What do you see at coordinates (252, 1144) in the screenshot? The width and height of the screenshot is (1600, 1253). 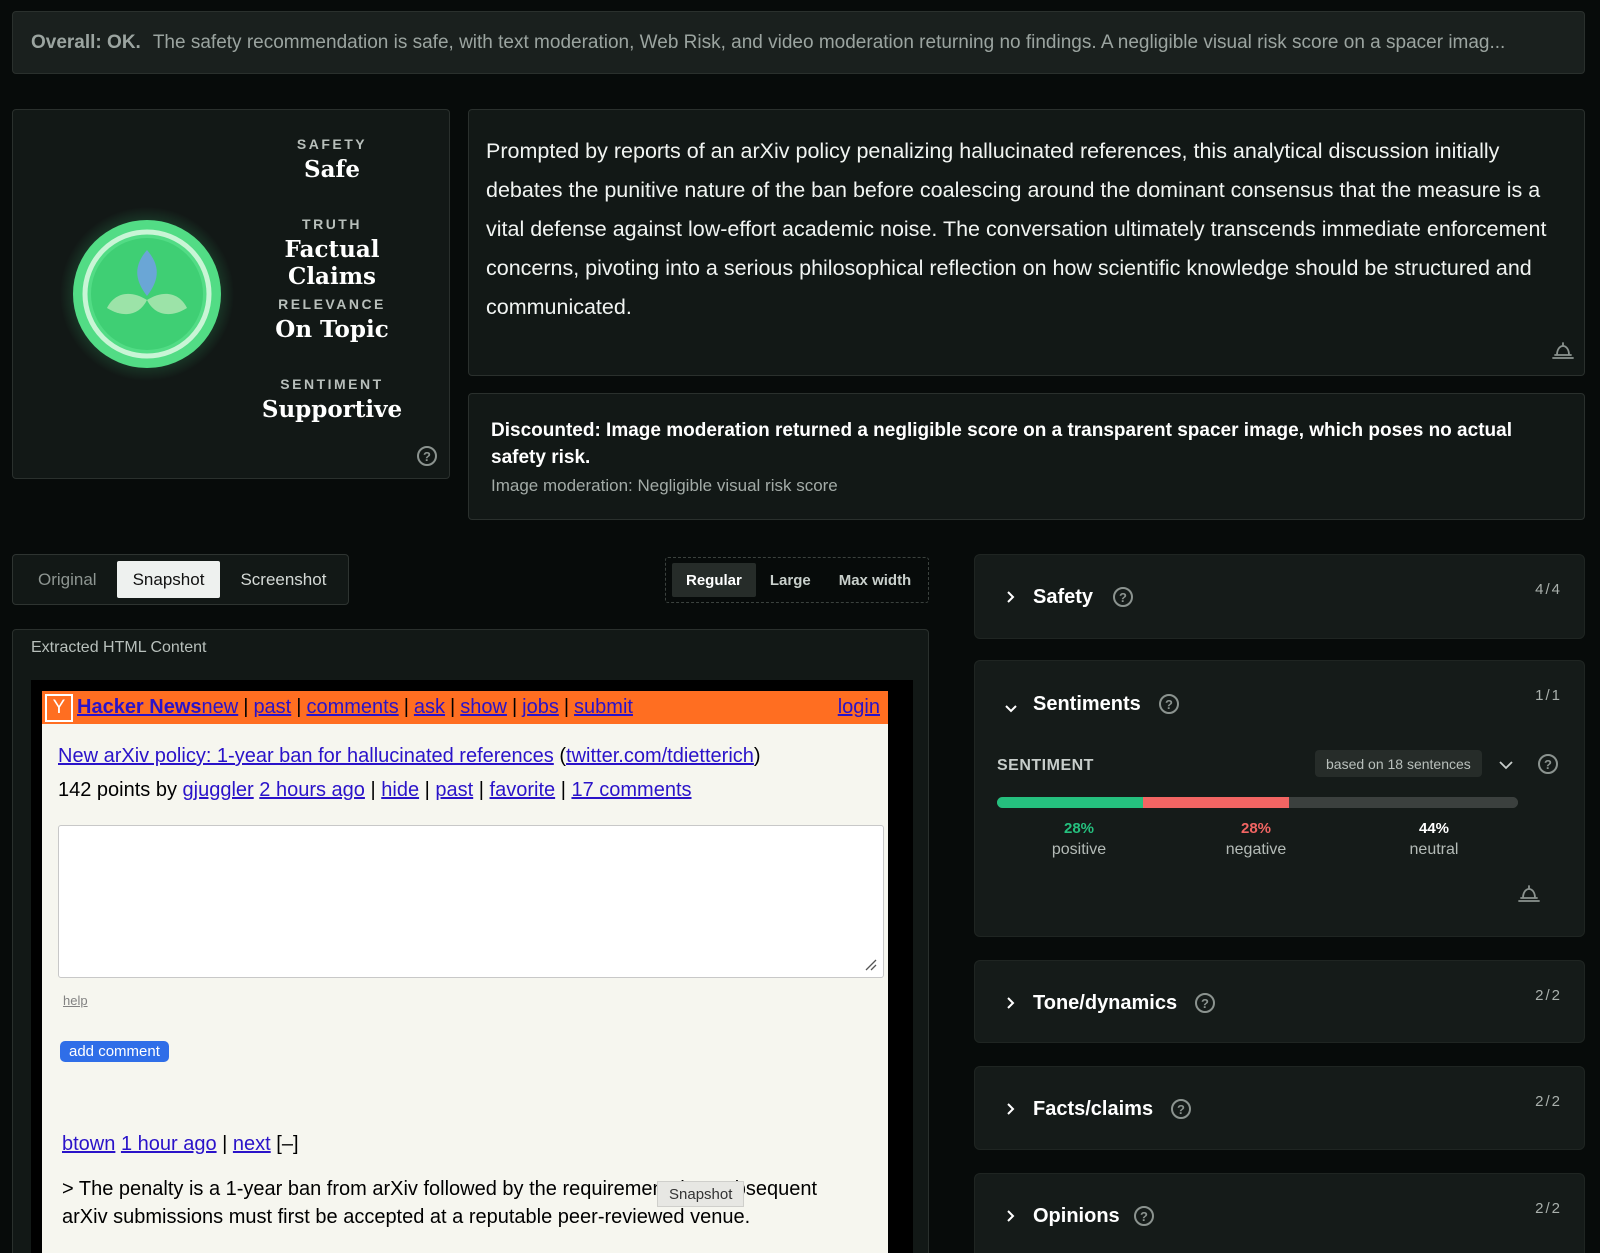 I see `hn-comment-next: next` at bounding box center [252, 1144].